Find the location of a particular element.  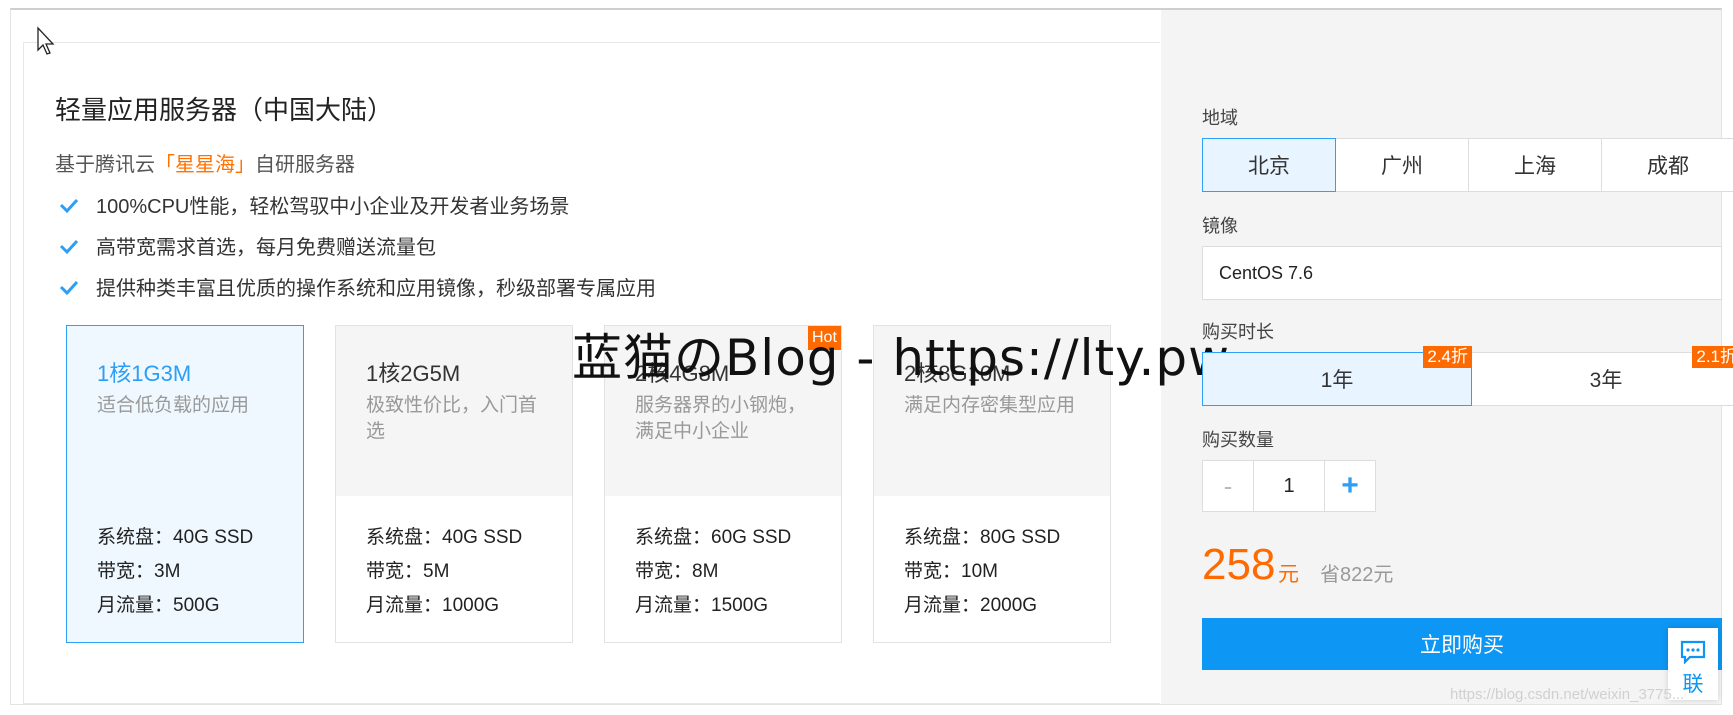

region-selector: 北京 广州 上海 成都 is located at coordinates (1467, 165).